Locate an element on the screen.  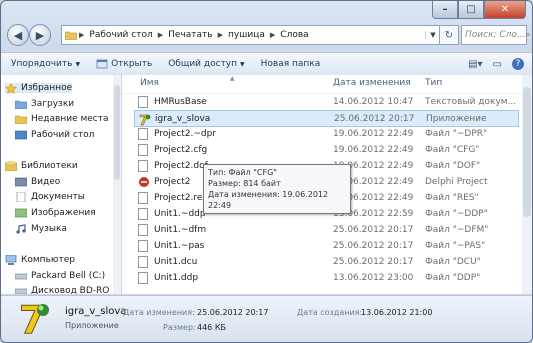
file-row: 7 igra_v_slova 25.06.2012 20:17 Приложение is located at coordinates (326, 119).